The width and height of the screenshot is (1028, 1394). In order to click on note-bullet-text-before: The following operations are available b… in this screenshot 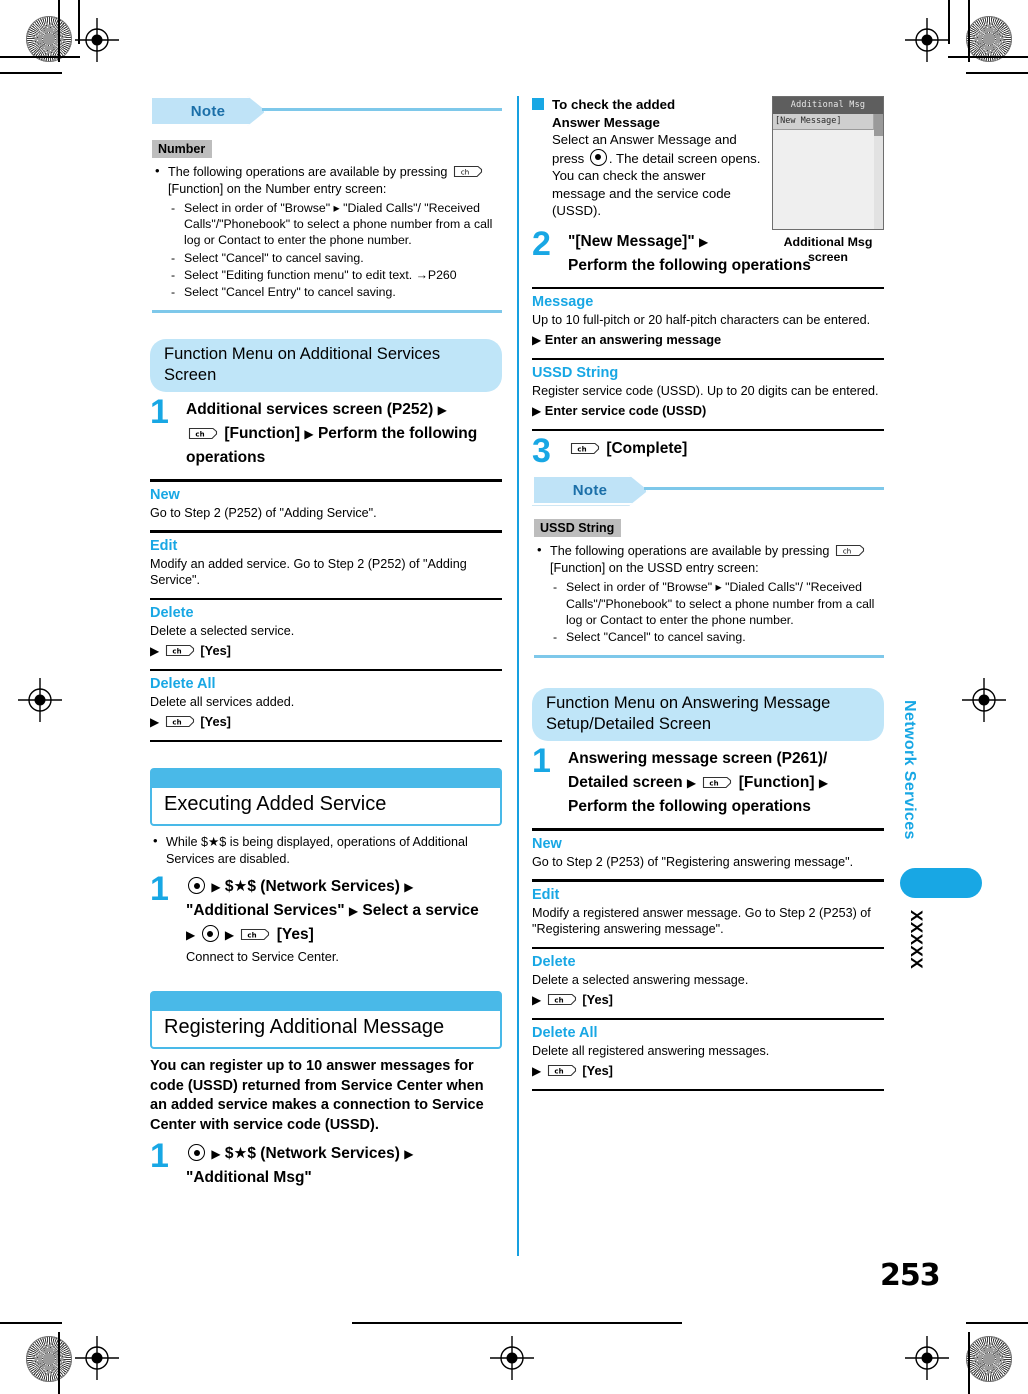, I will do `click(690, 551)`.